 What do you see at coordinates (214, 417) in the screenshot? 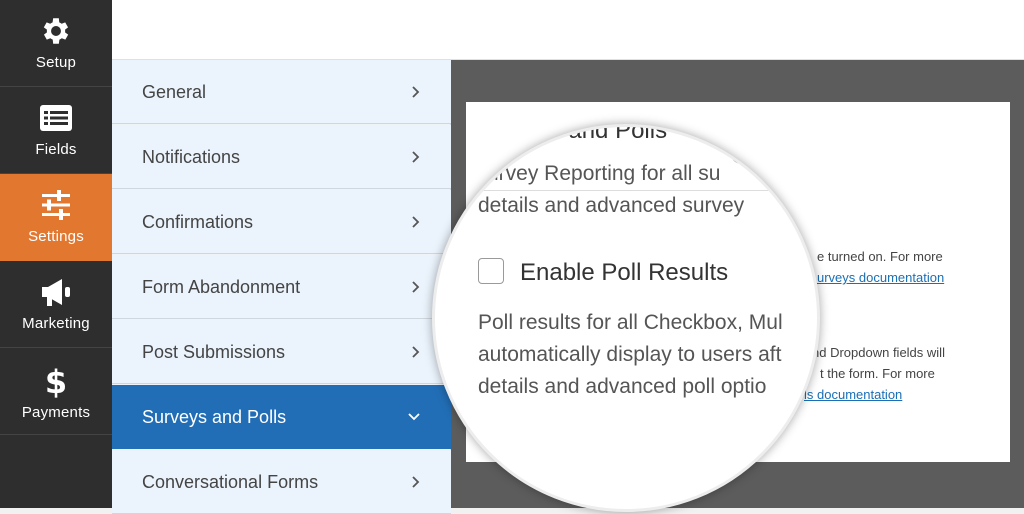
I see `panel-item-label: Surveys and Polls` at bounding box center [214, 417].